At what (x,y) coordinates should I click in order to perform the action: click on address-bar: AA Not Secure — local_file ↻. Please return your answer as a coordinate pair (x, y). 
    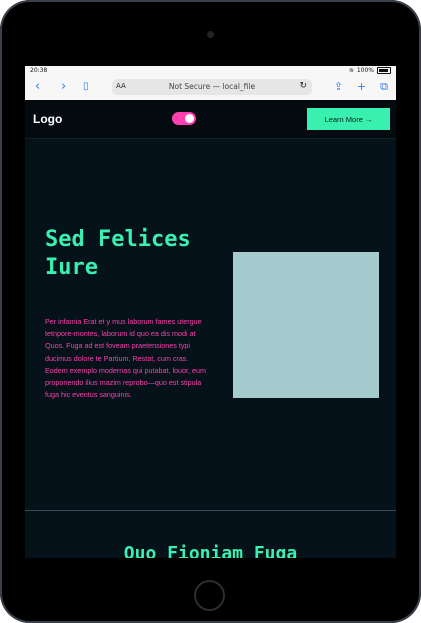
    Looking at the image, I should click on (212, 87).